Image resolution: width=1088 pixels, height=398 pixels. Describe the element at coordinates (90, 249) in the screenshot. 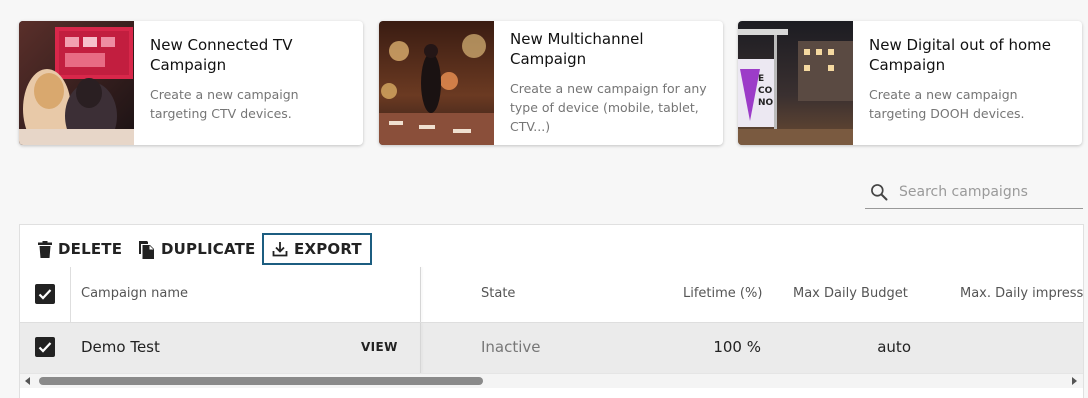

I see `delete-label: DELETE` at that location.